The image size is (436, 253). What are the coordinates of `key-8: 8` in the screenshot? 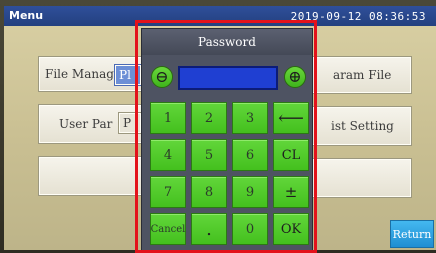 It's located at (209, 192).